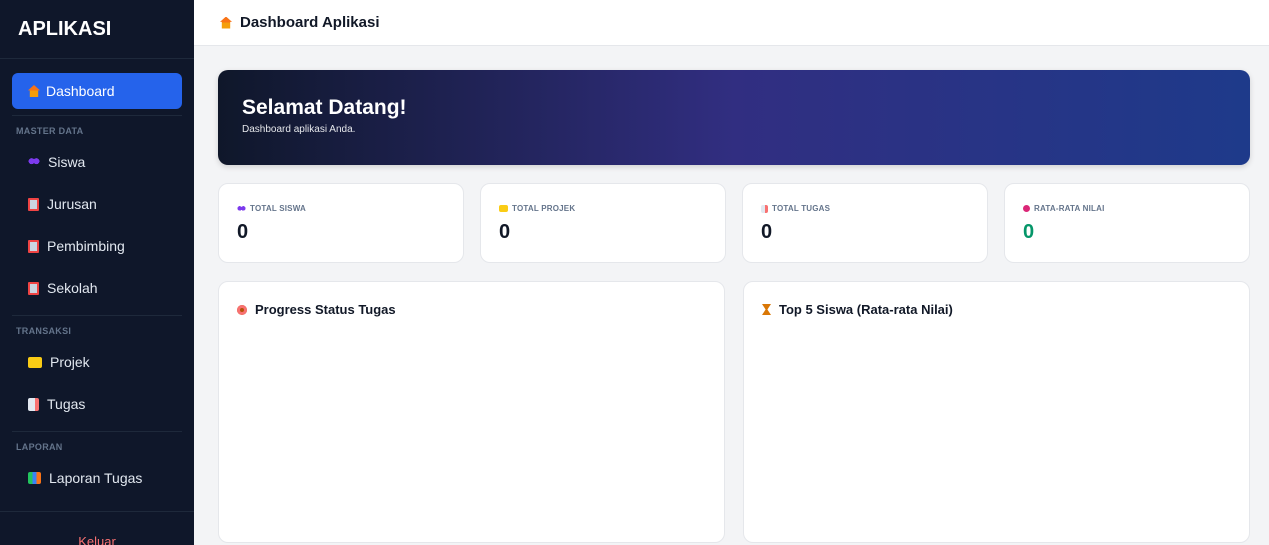 The width and height of the screenshot is (1269, 545). What do you see at coordinates (471, 309) in the screenshot?
I see `panel-title: Progress Status Tugas` at bounding box center [471, 309].